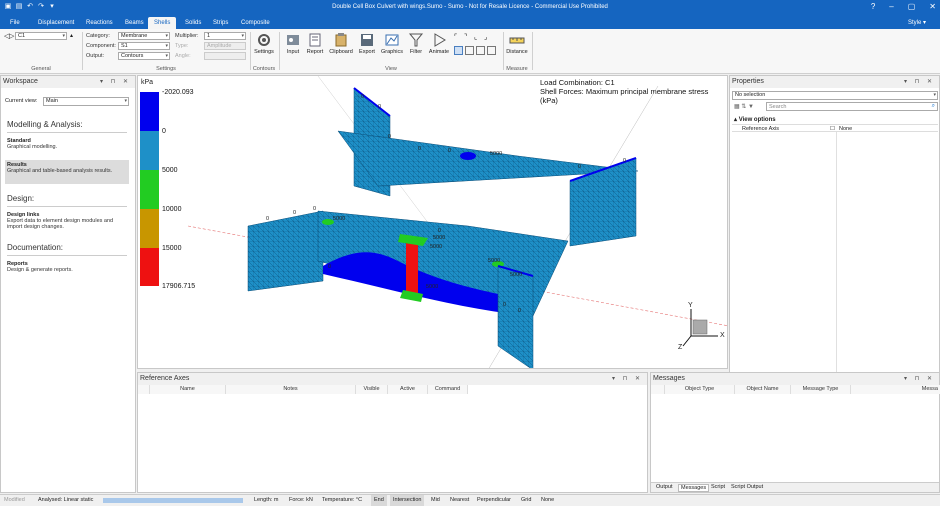 The height and width of the screenshot is (506, 940). I want to click on workspace-item-standard: Standard Graphical modelling., so click(67, 144).